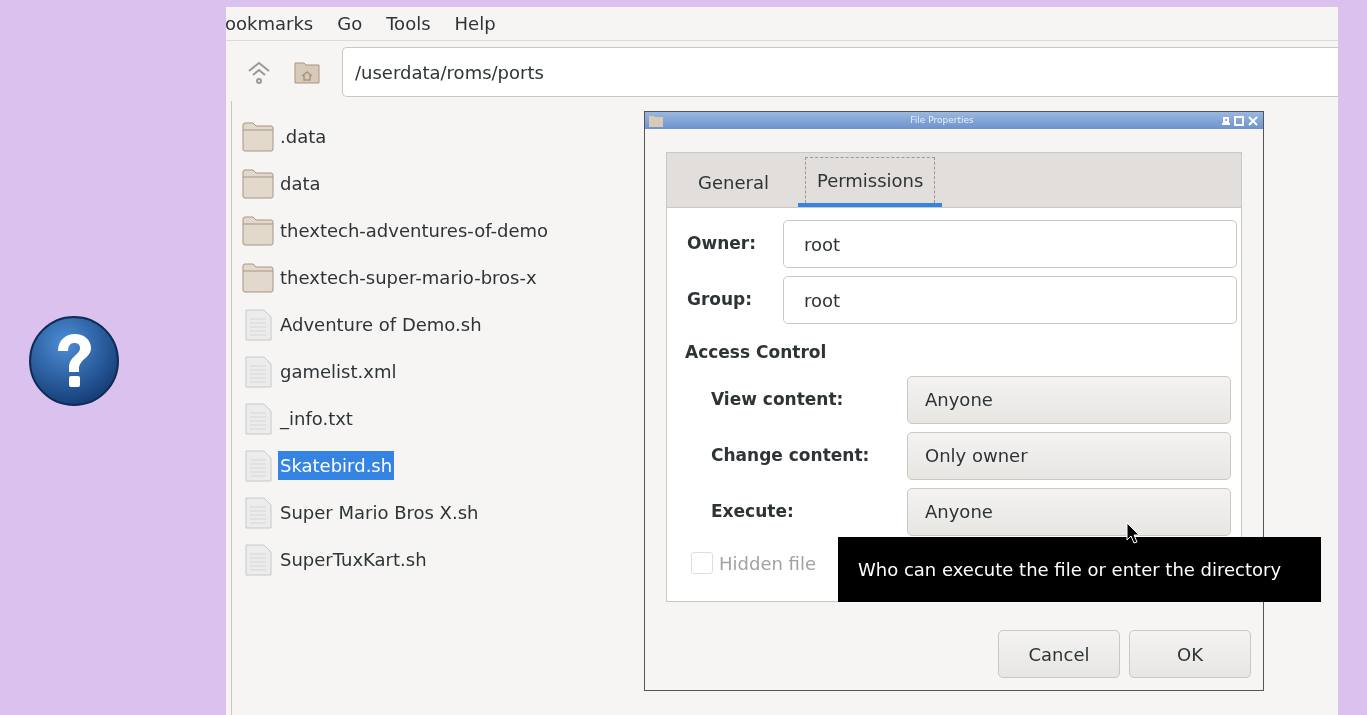 The width and height of the screenshot is (1367, 715). Describe the element at coordinates (408, 277) in the screenshot. I see `file-name: thextech-super-mario-bros-x` at that location.